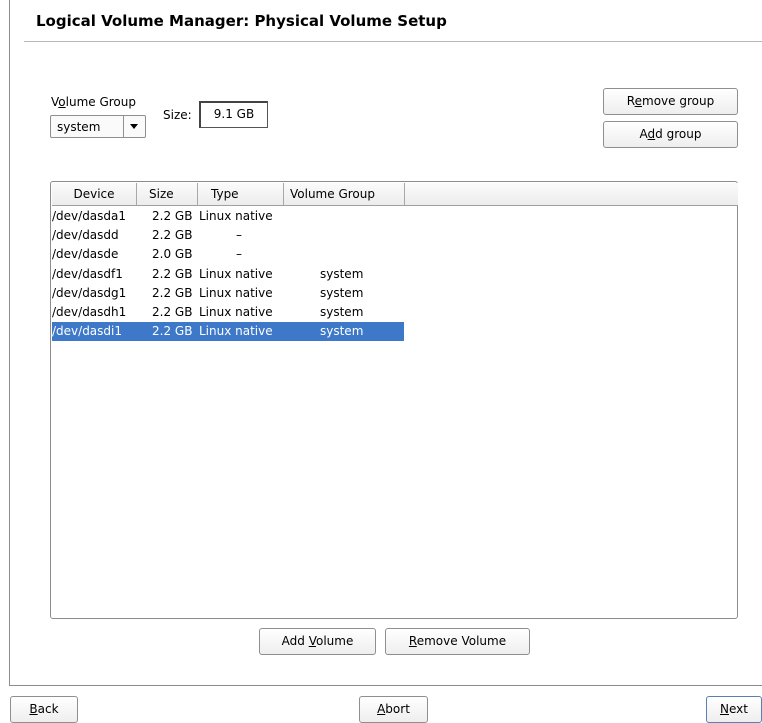 The image size is (762, 723). Describe the element at coordinates (670, 101) in the screenshot. I see `remove-group-button: Remove group` at that location.